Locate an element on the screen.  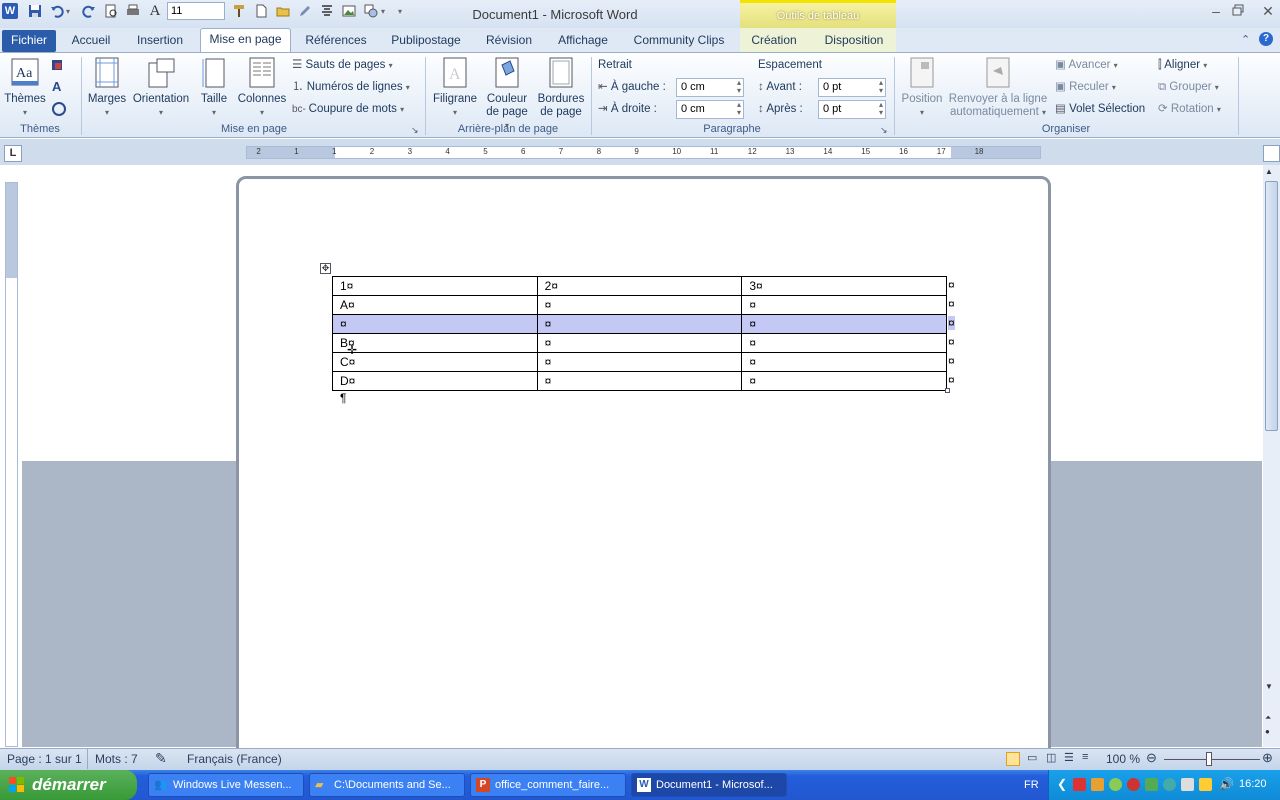
coupure-de-mots-button: bc- Coupure de mots ▾ is located at coordinates (348, 109).